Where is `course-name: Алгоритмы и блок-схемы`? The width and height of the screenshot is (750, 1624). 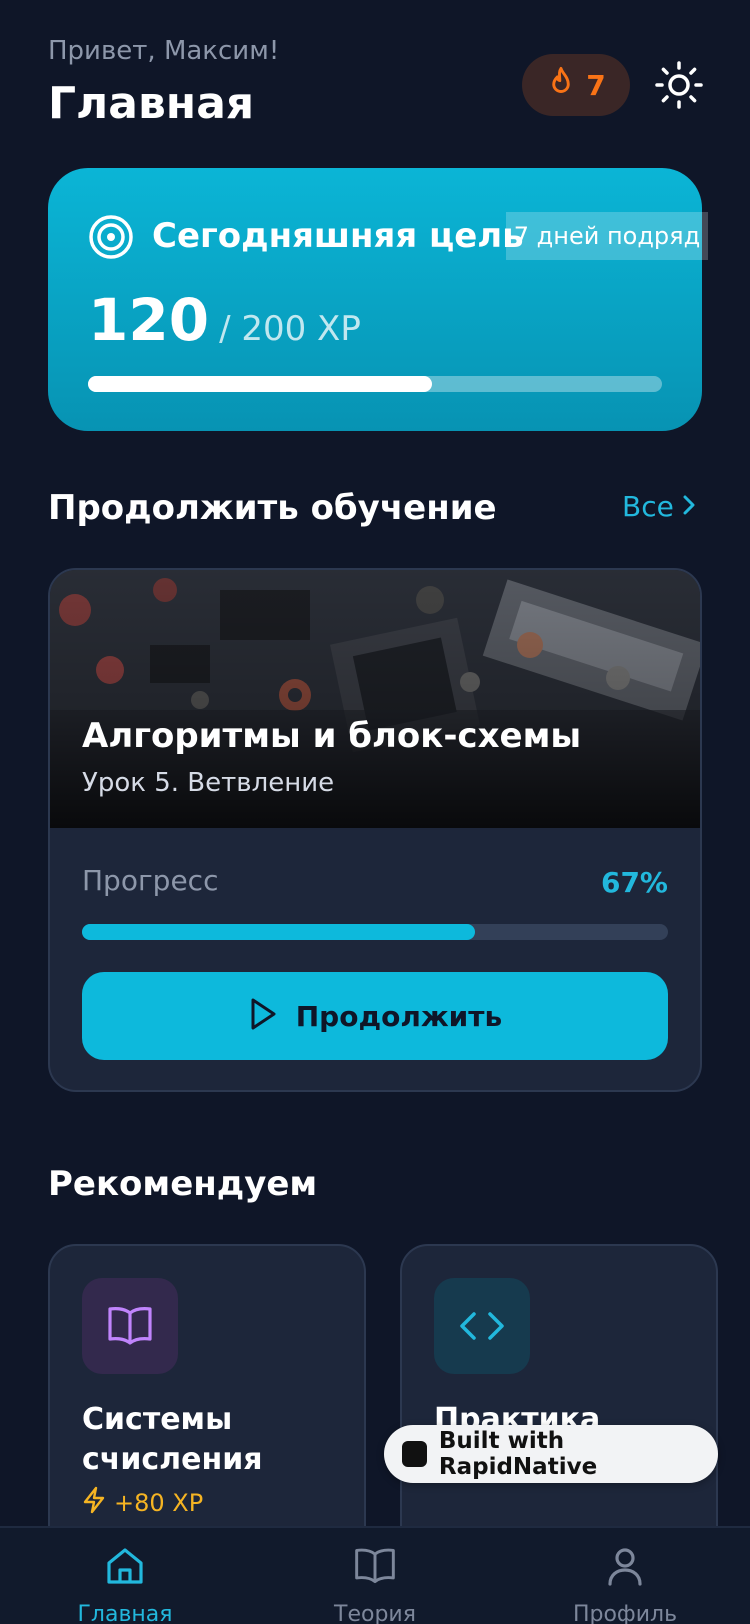 course-name: Алгоритмы и блок-схемы is located at coordinates (332, 736).